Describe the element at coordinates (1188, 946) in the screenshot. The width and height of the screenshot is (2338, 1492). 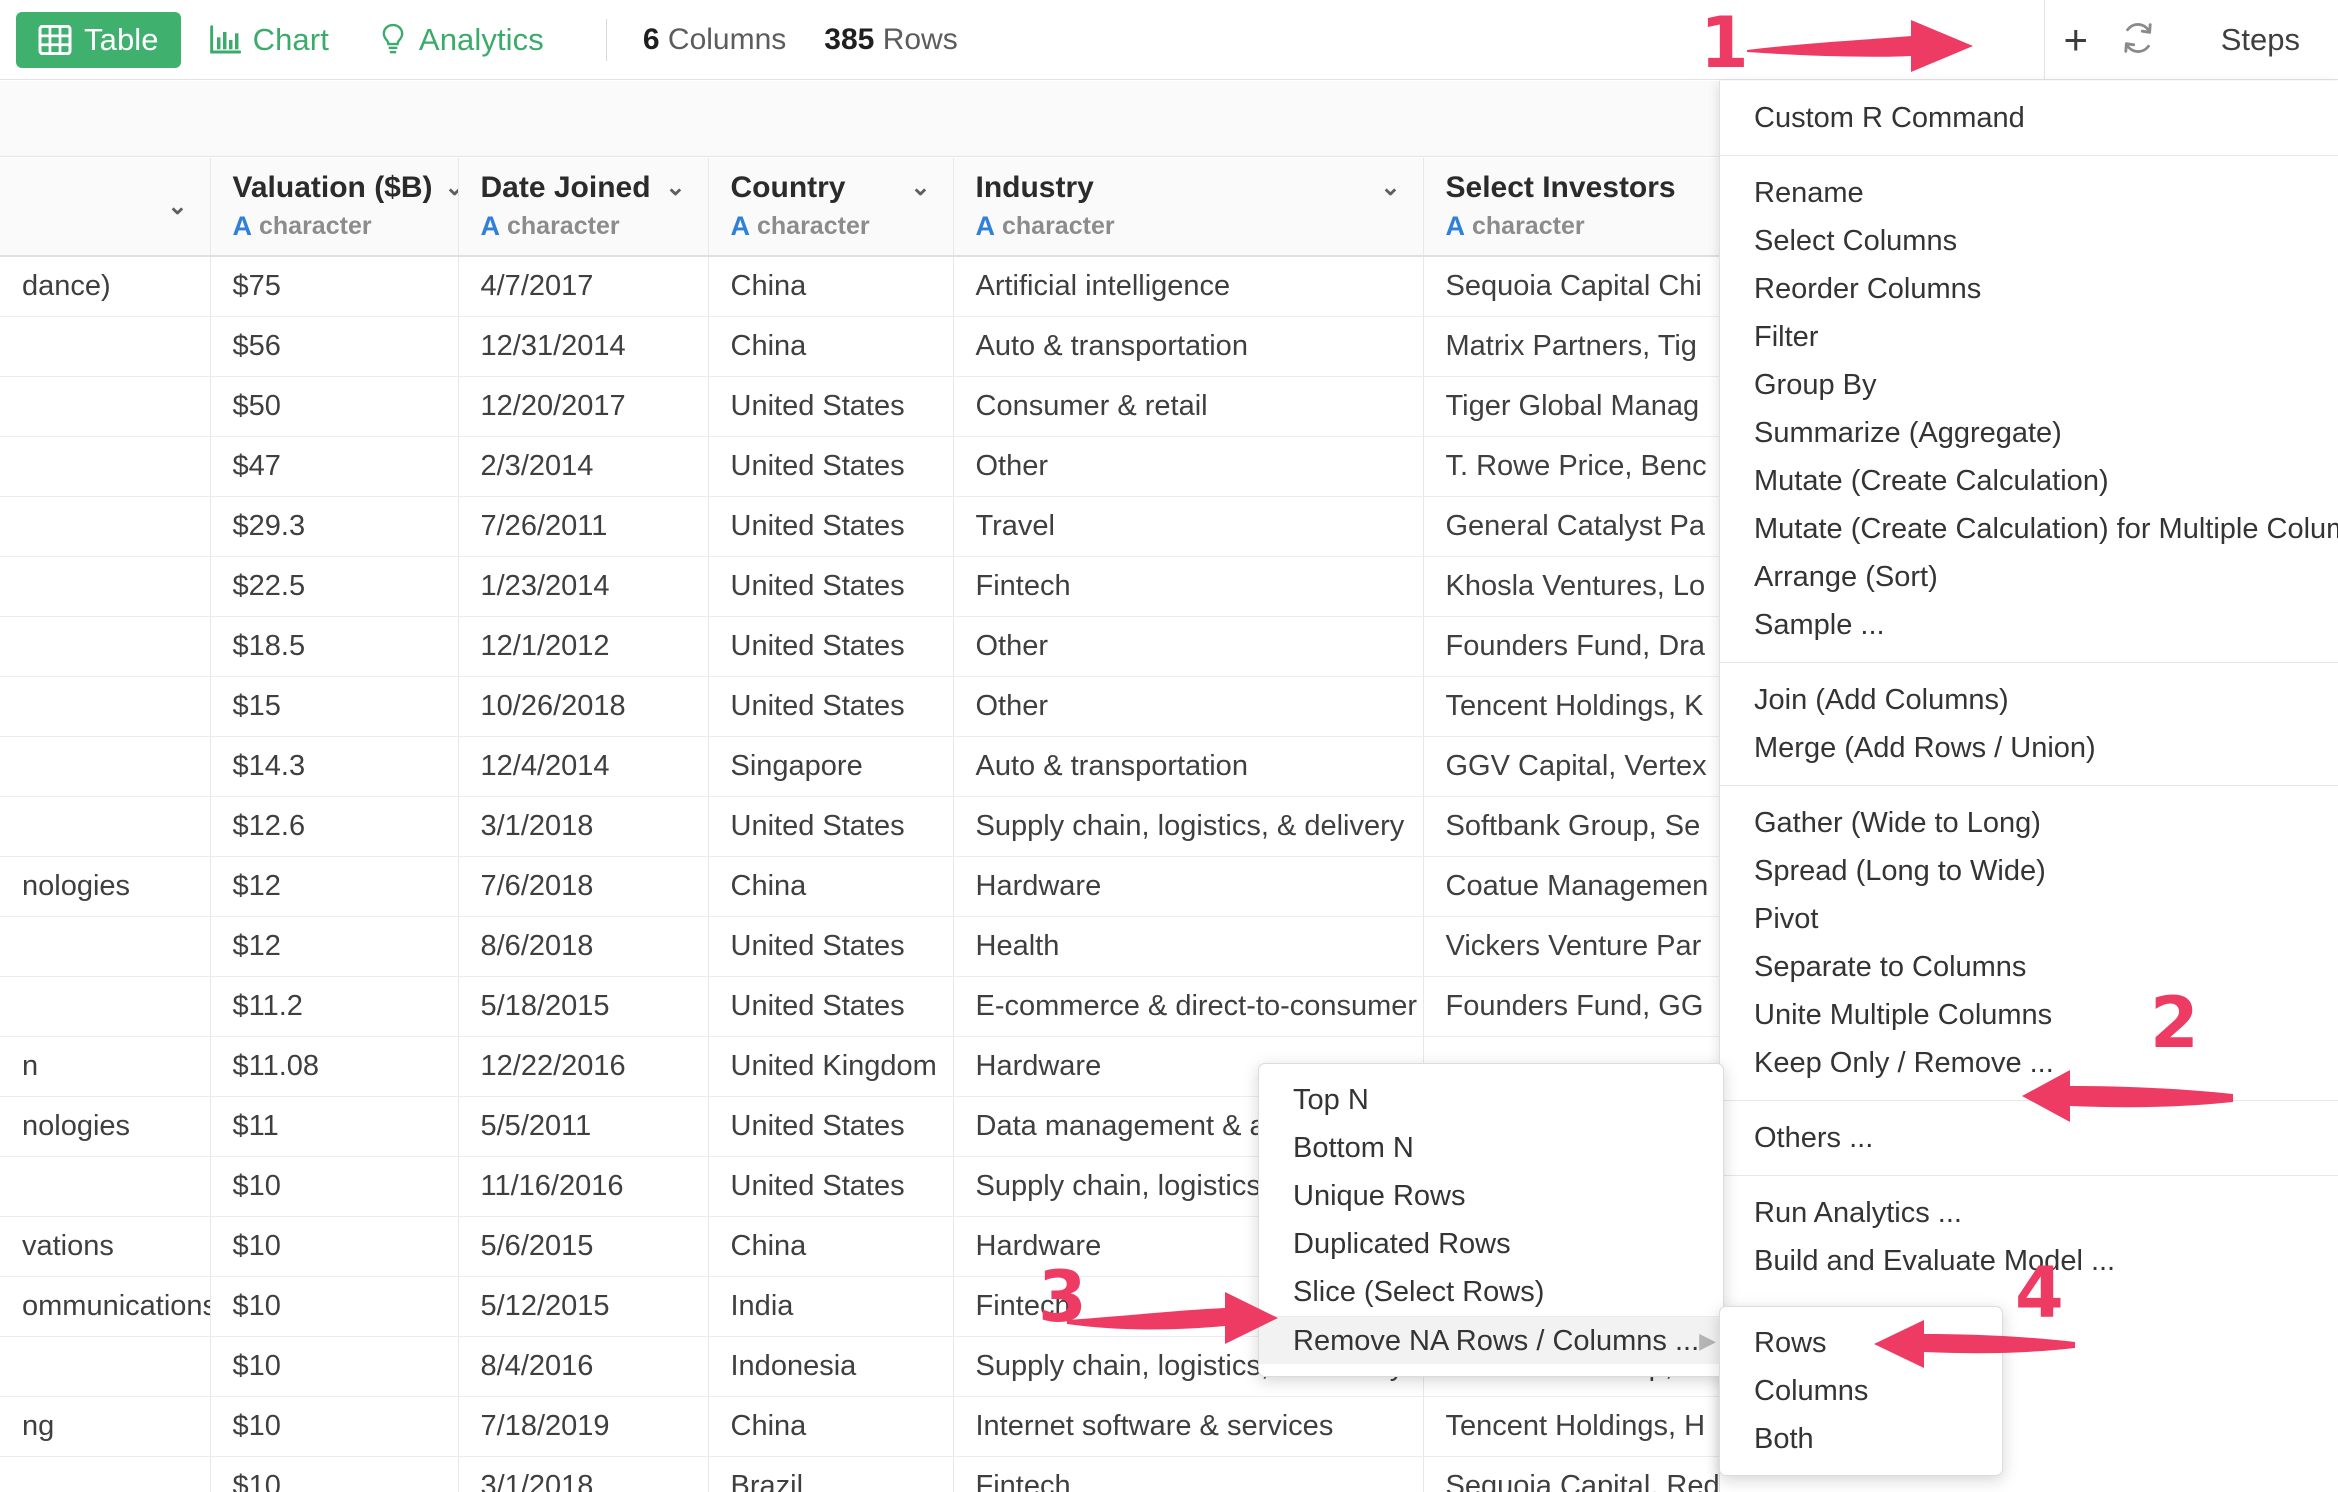
I see `table-cell-industry: Health` at that location.